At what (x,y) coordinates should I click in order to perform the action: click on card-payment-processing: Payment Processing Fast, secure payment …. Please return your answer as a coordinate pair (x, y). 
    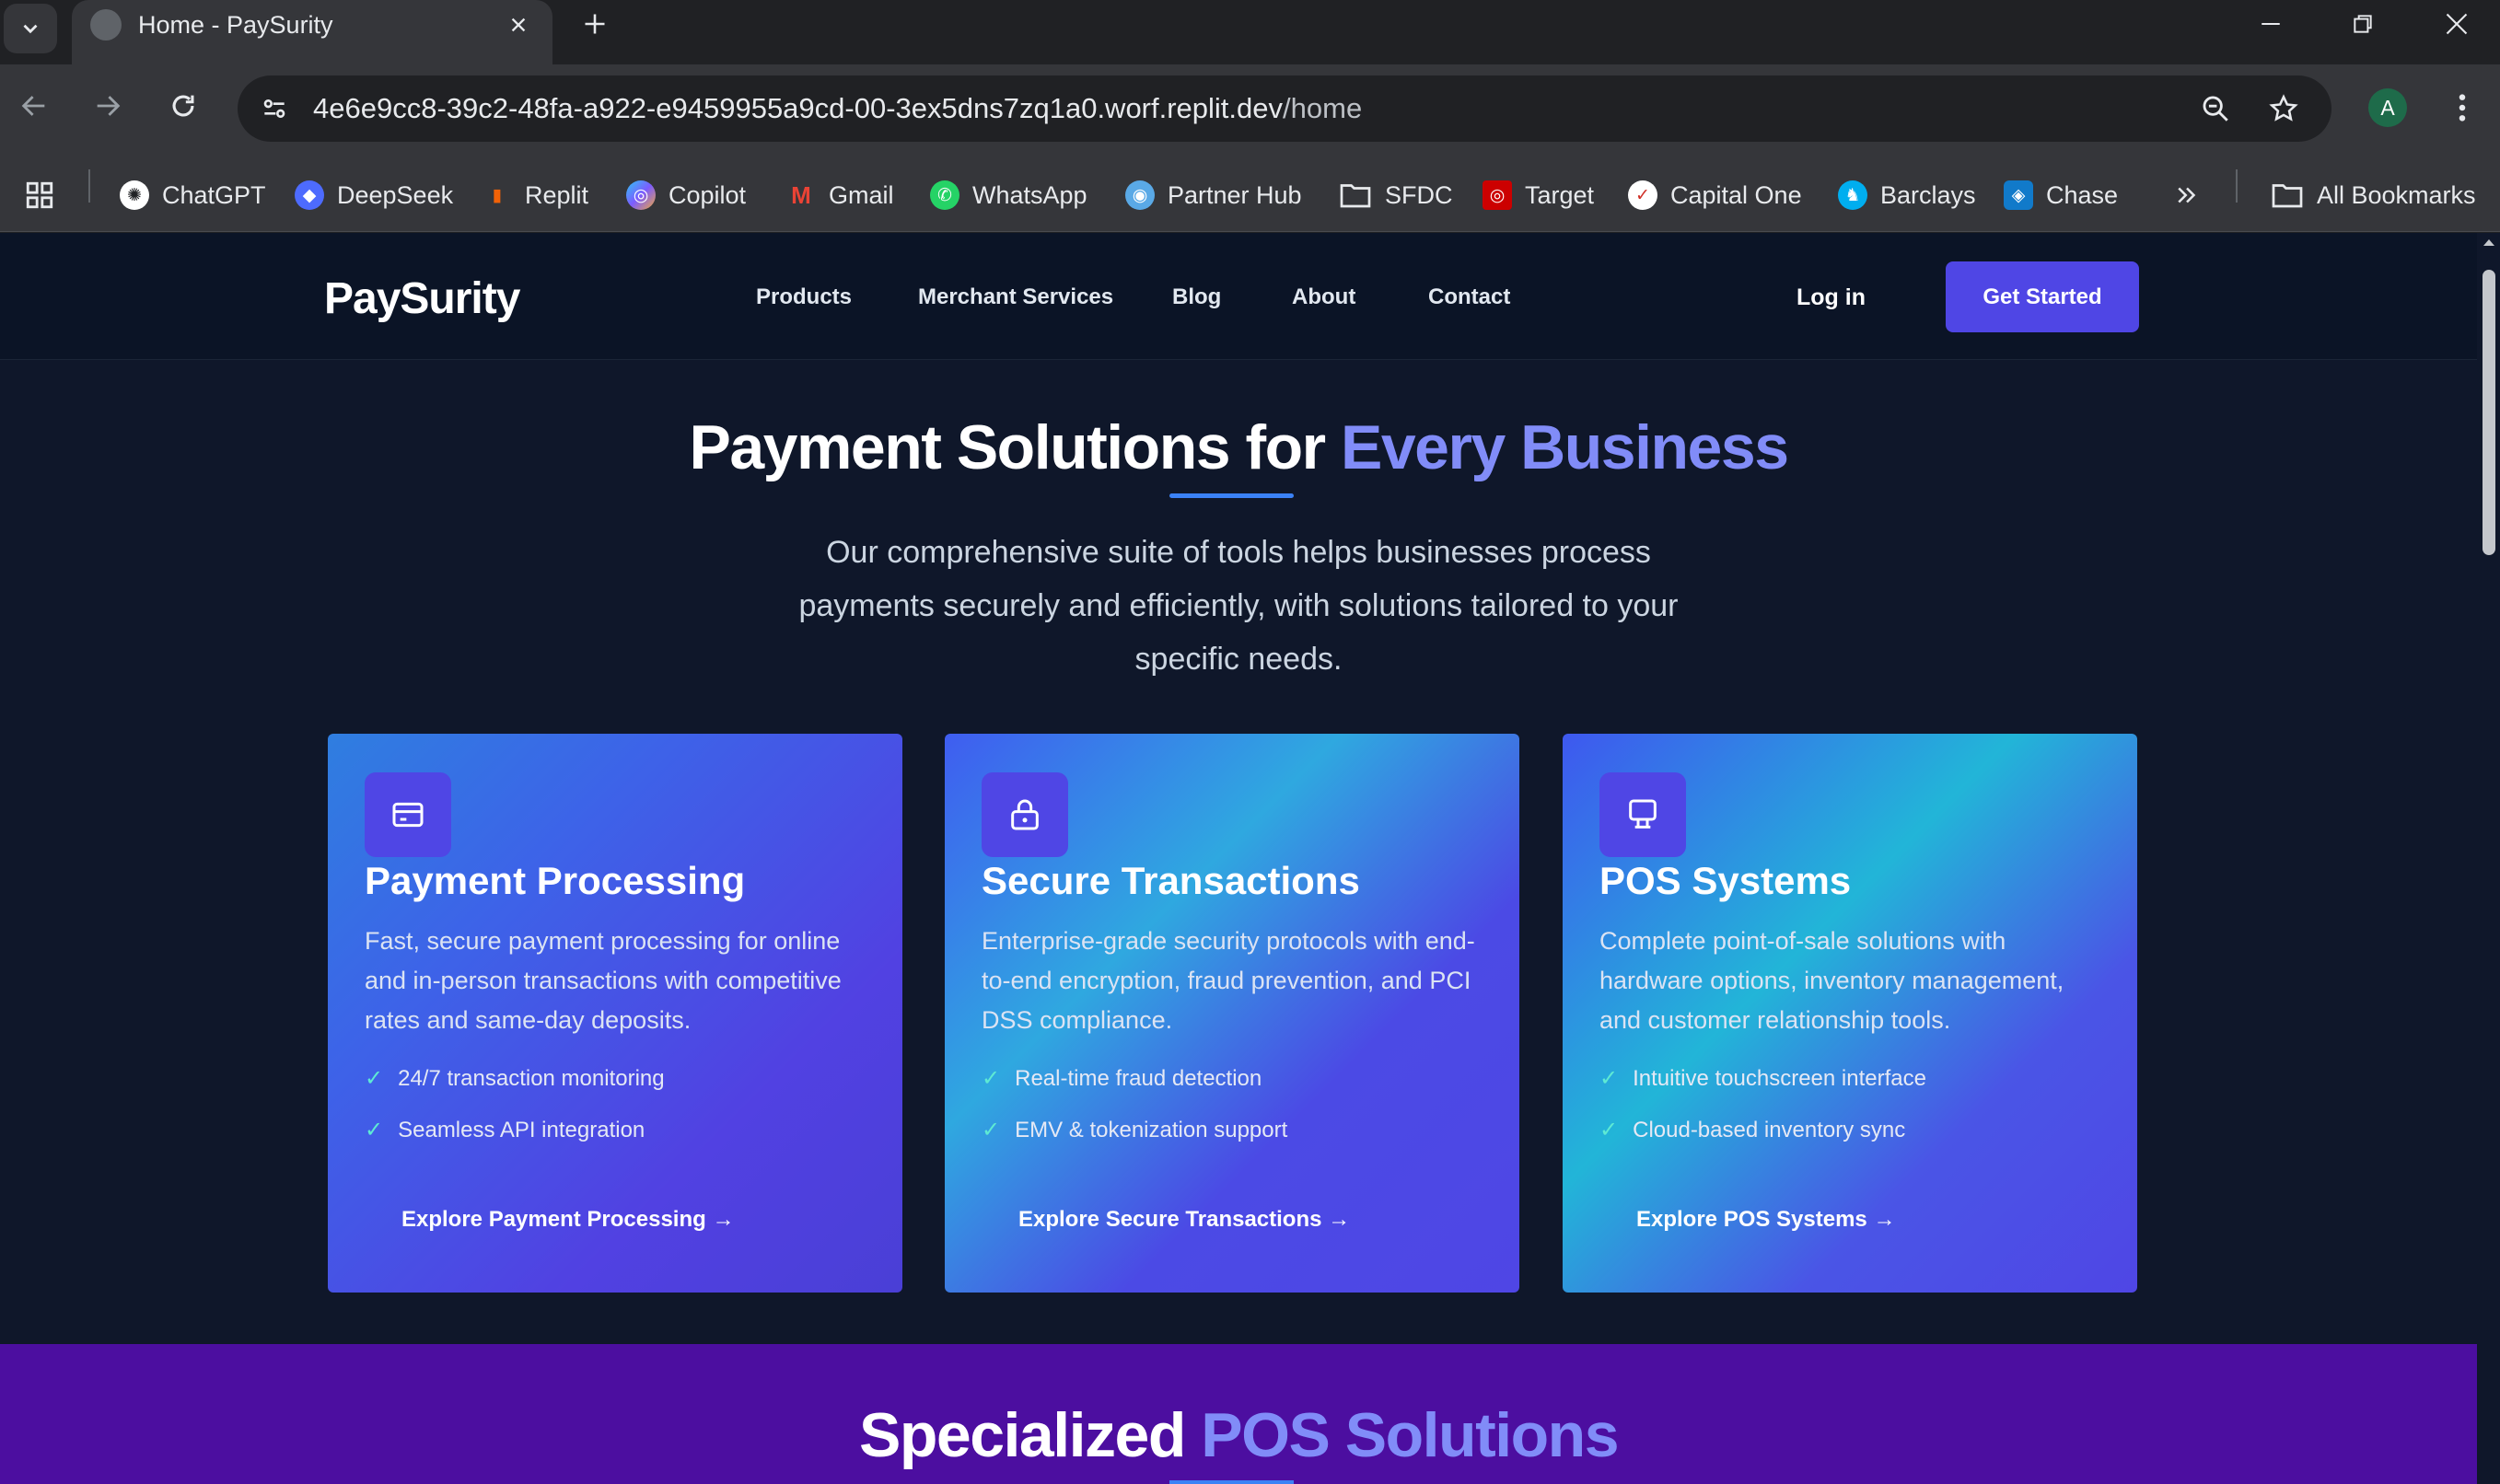
    Looking at the image, I should click on (615, 1013).